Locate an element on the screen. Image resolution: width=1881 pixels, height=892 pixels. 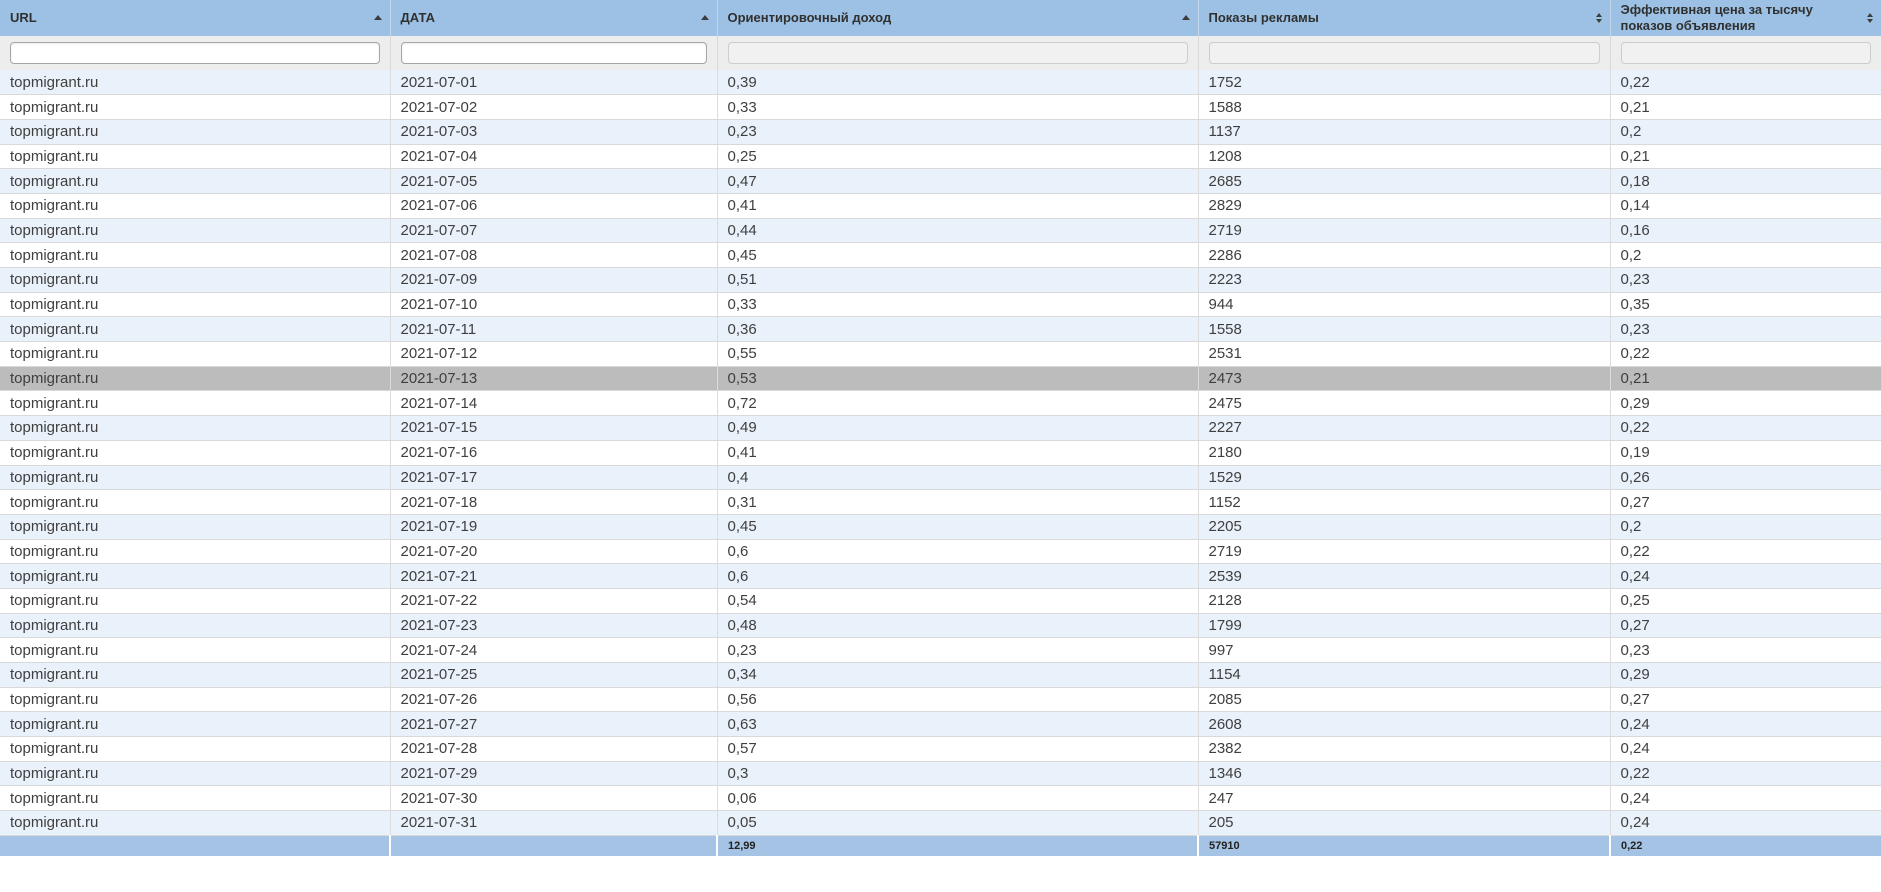
table-row: topmigrant.ru 2021-07-18 0,31 1152 0,27 is located at coordinates (940, 502).